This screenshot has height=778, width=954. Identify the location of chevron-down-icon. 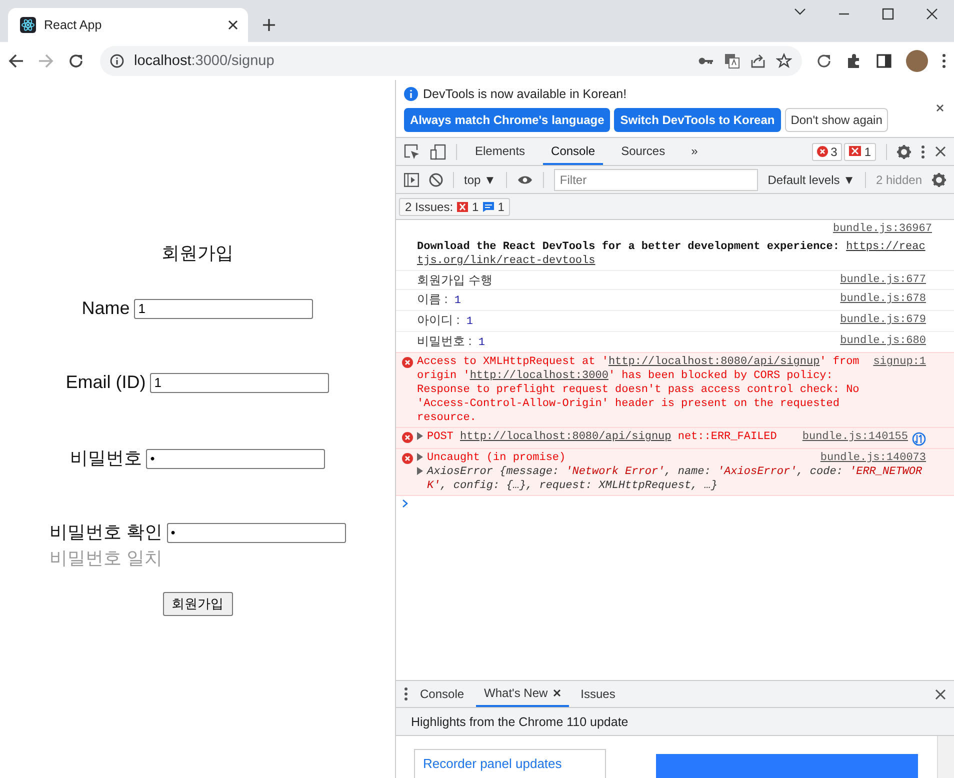
(800, 12).